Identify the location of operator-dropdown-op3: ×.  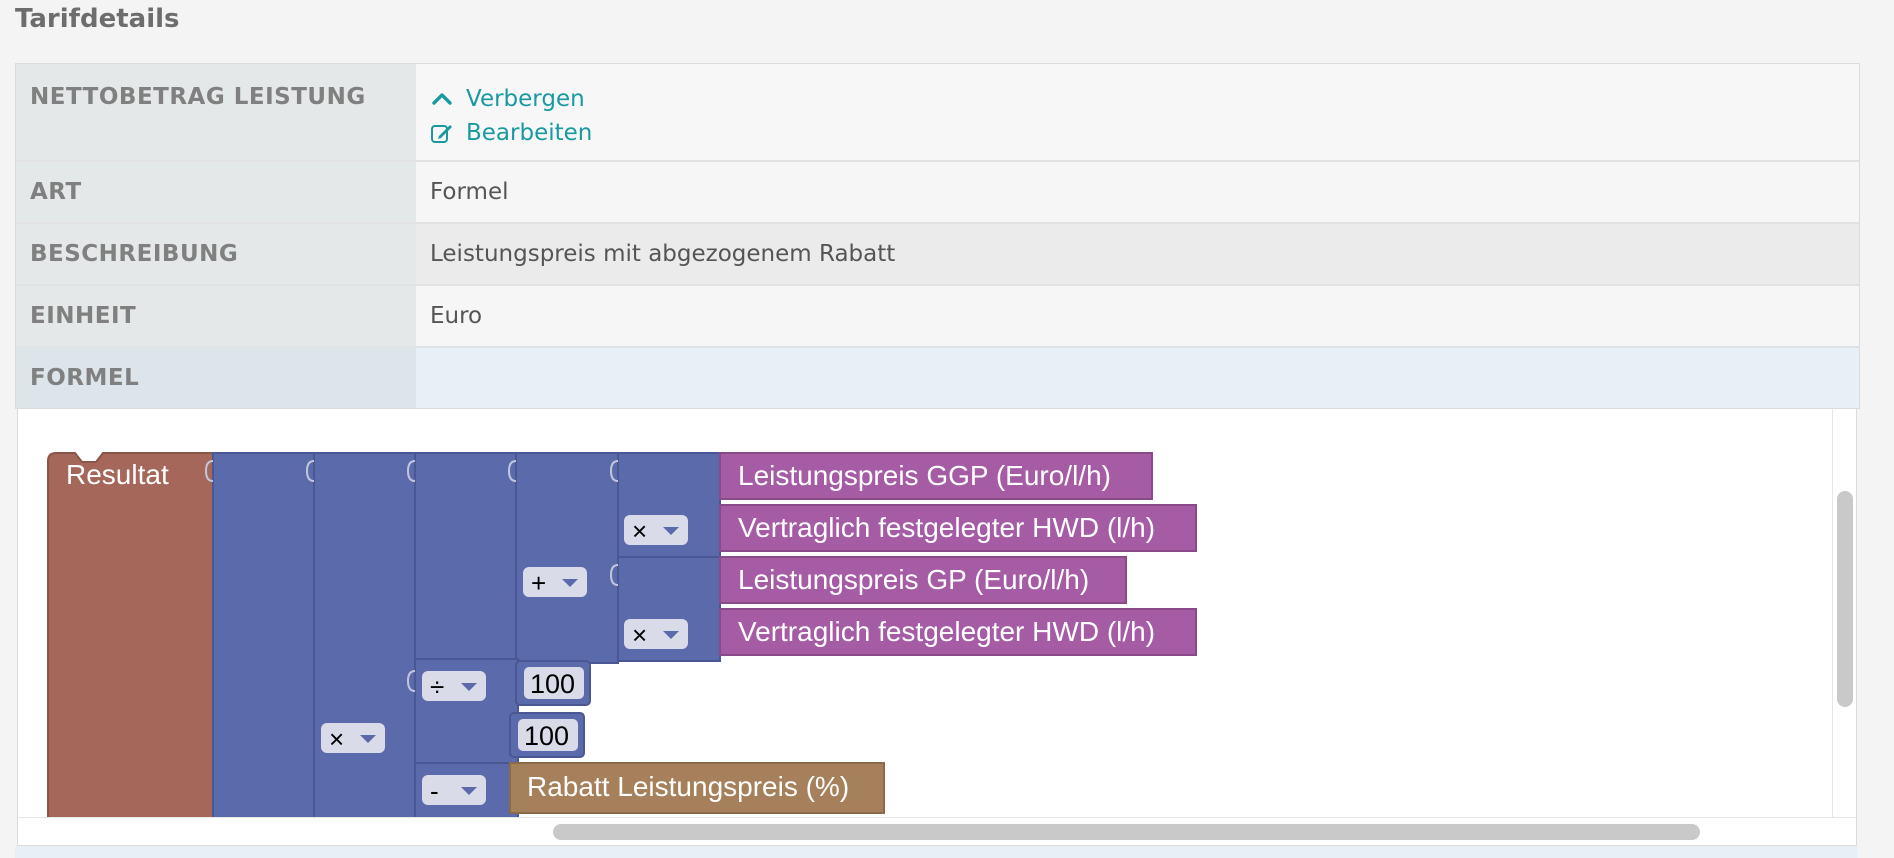
(656, 634).